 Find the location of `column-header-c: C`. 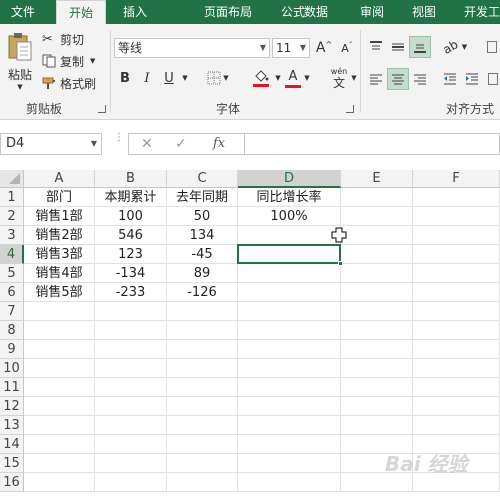

column-header-c: C is located at coordinates (202, 179).